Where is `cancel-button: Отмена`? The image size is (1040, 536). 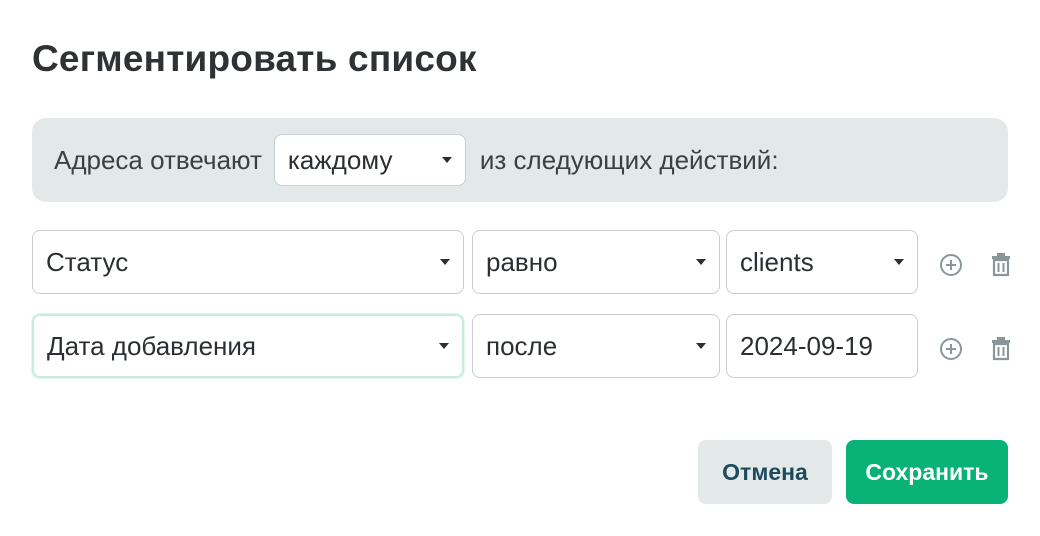 cancel-button: Отмена is located at coordinates (765, 472).